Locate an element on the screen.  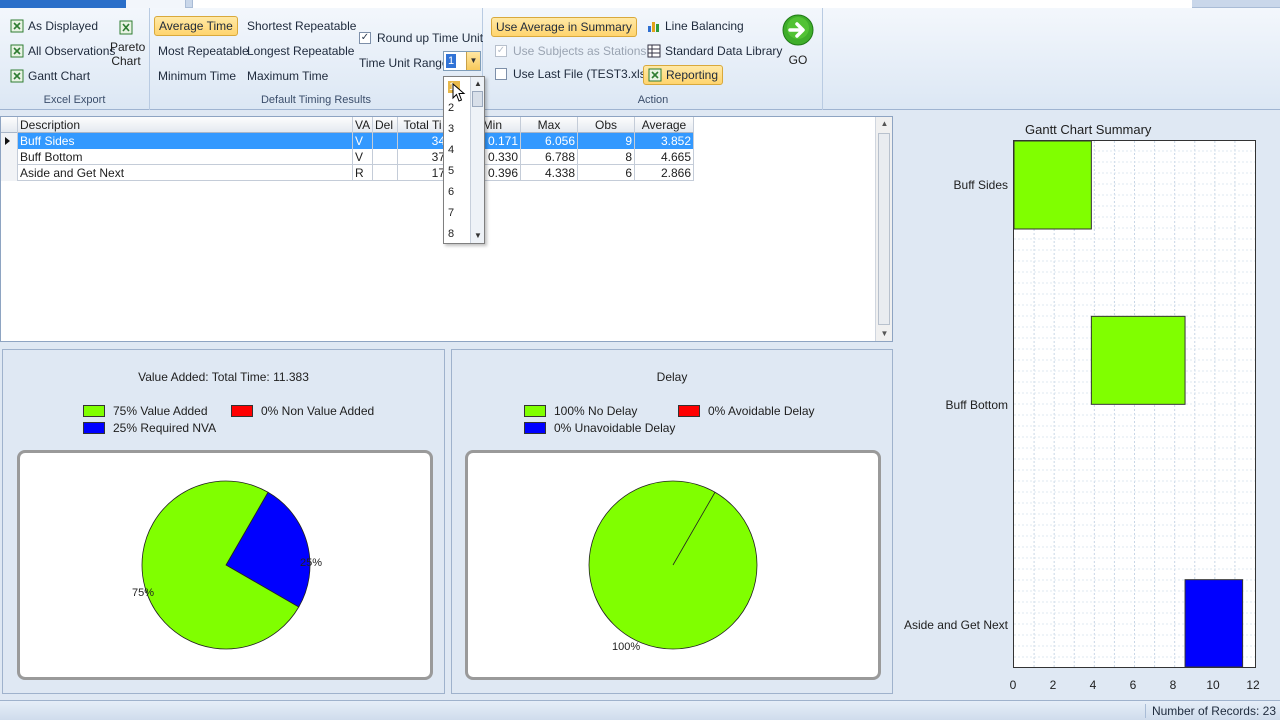
dropdown-option-3: 3 is located at coordinates (458, 129).